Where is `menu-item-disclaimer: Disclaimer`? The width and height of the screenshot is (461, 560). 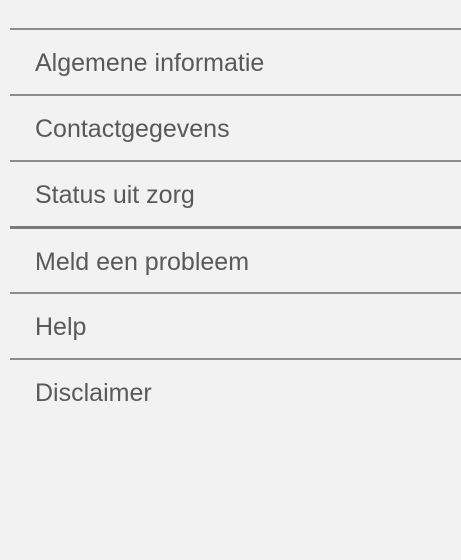
menu-item-disclaimer: Disclaimer is located at coordinates (235, 391).